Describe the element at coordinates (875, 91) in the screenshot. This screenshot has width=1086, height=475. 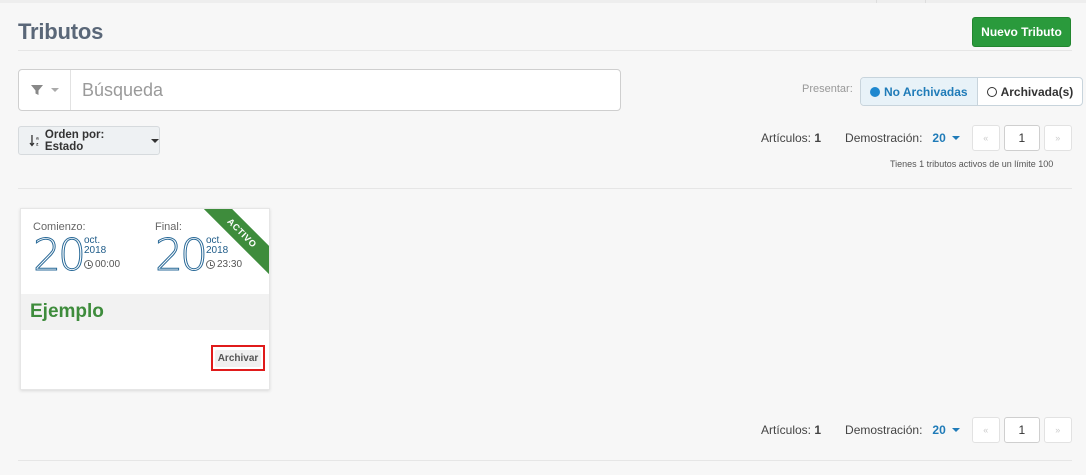
I see `radio-selected-icon` at that location.